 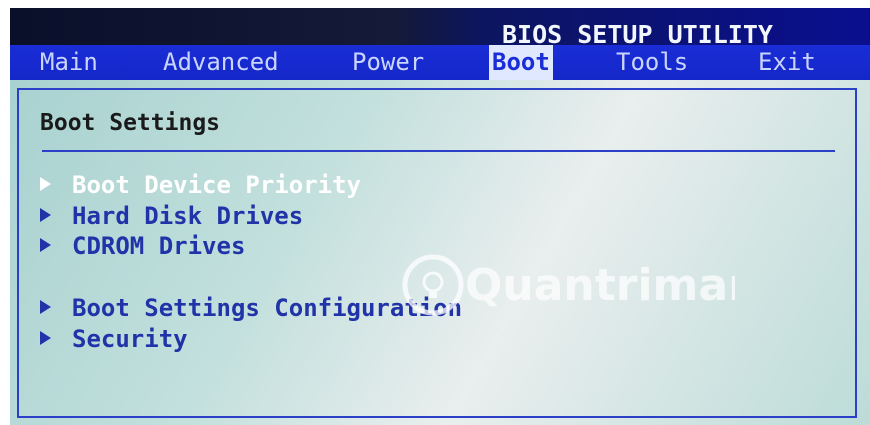 I want to click on menu-item-tools: Tools, so click(x=652, y=62).